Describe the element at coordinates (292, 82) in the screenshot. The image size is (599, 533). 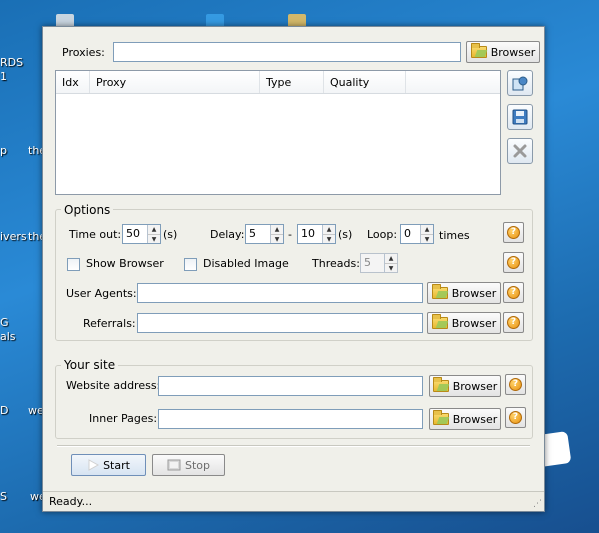
I see `column-header-type: Type` at that location.